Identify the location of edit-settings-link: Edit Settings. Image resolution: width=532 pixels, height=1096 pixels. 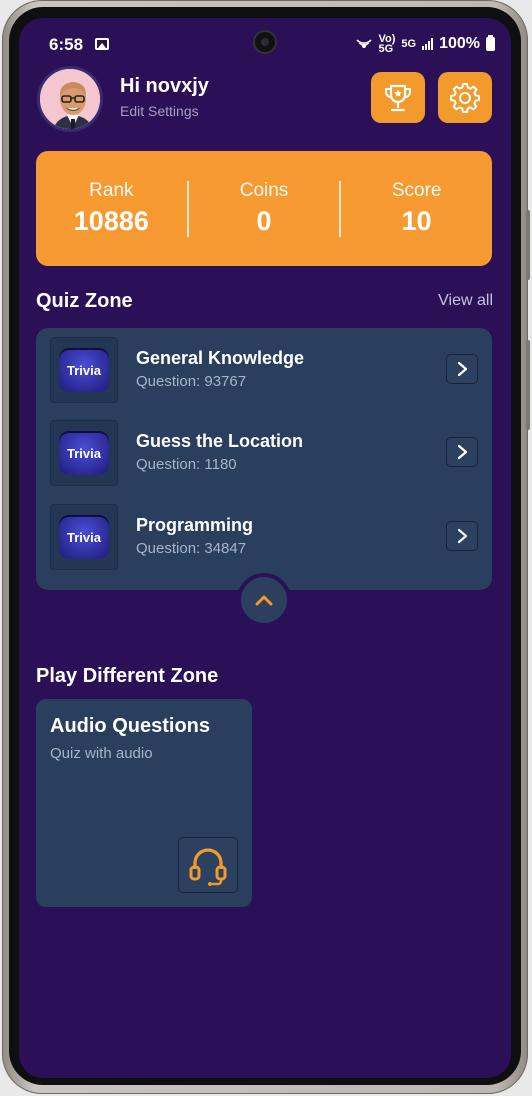
(159, 111).